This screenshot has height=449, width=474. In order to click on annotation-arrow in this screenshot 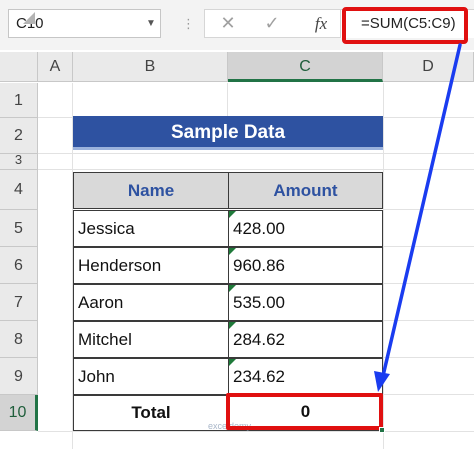, I will do `click(418, 217)`.